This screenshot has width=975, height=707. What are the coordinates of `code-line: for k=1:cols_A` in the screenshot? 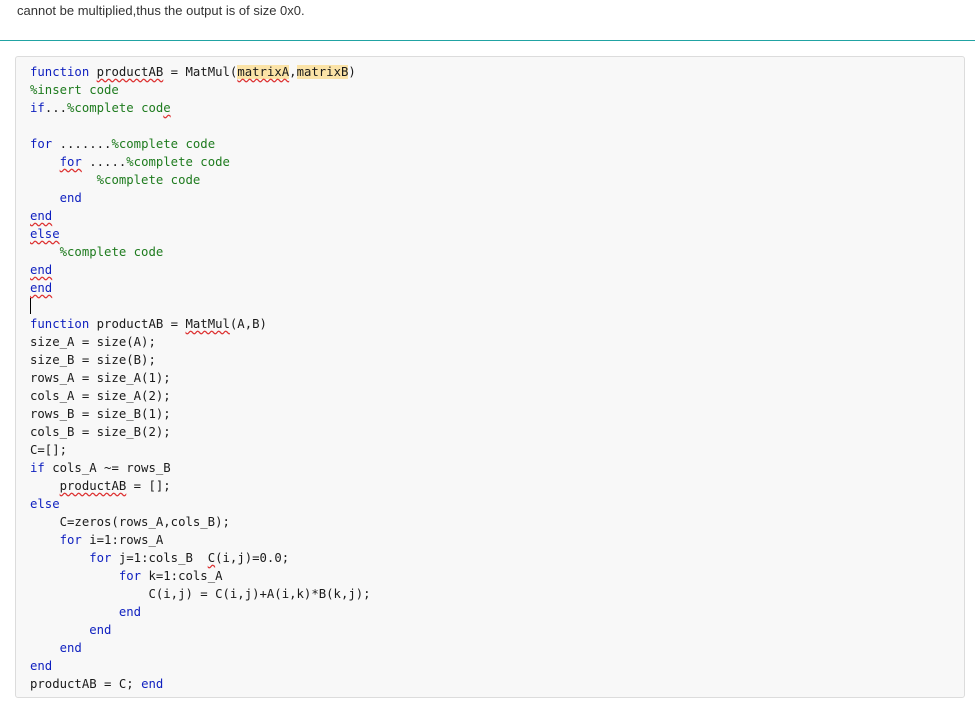 It's located at (200, 576).